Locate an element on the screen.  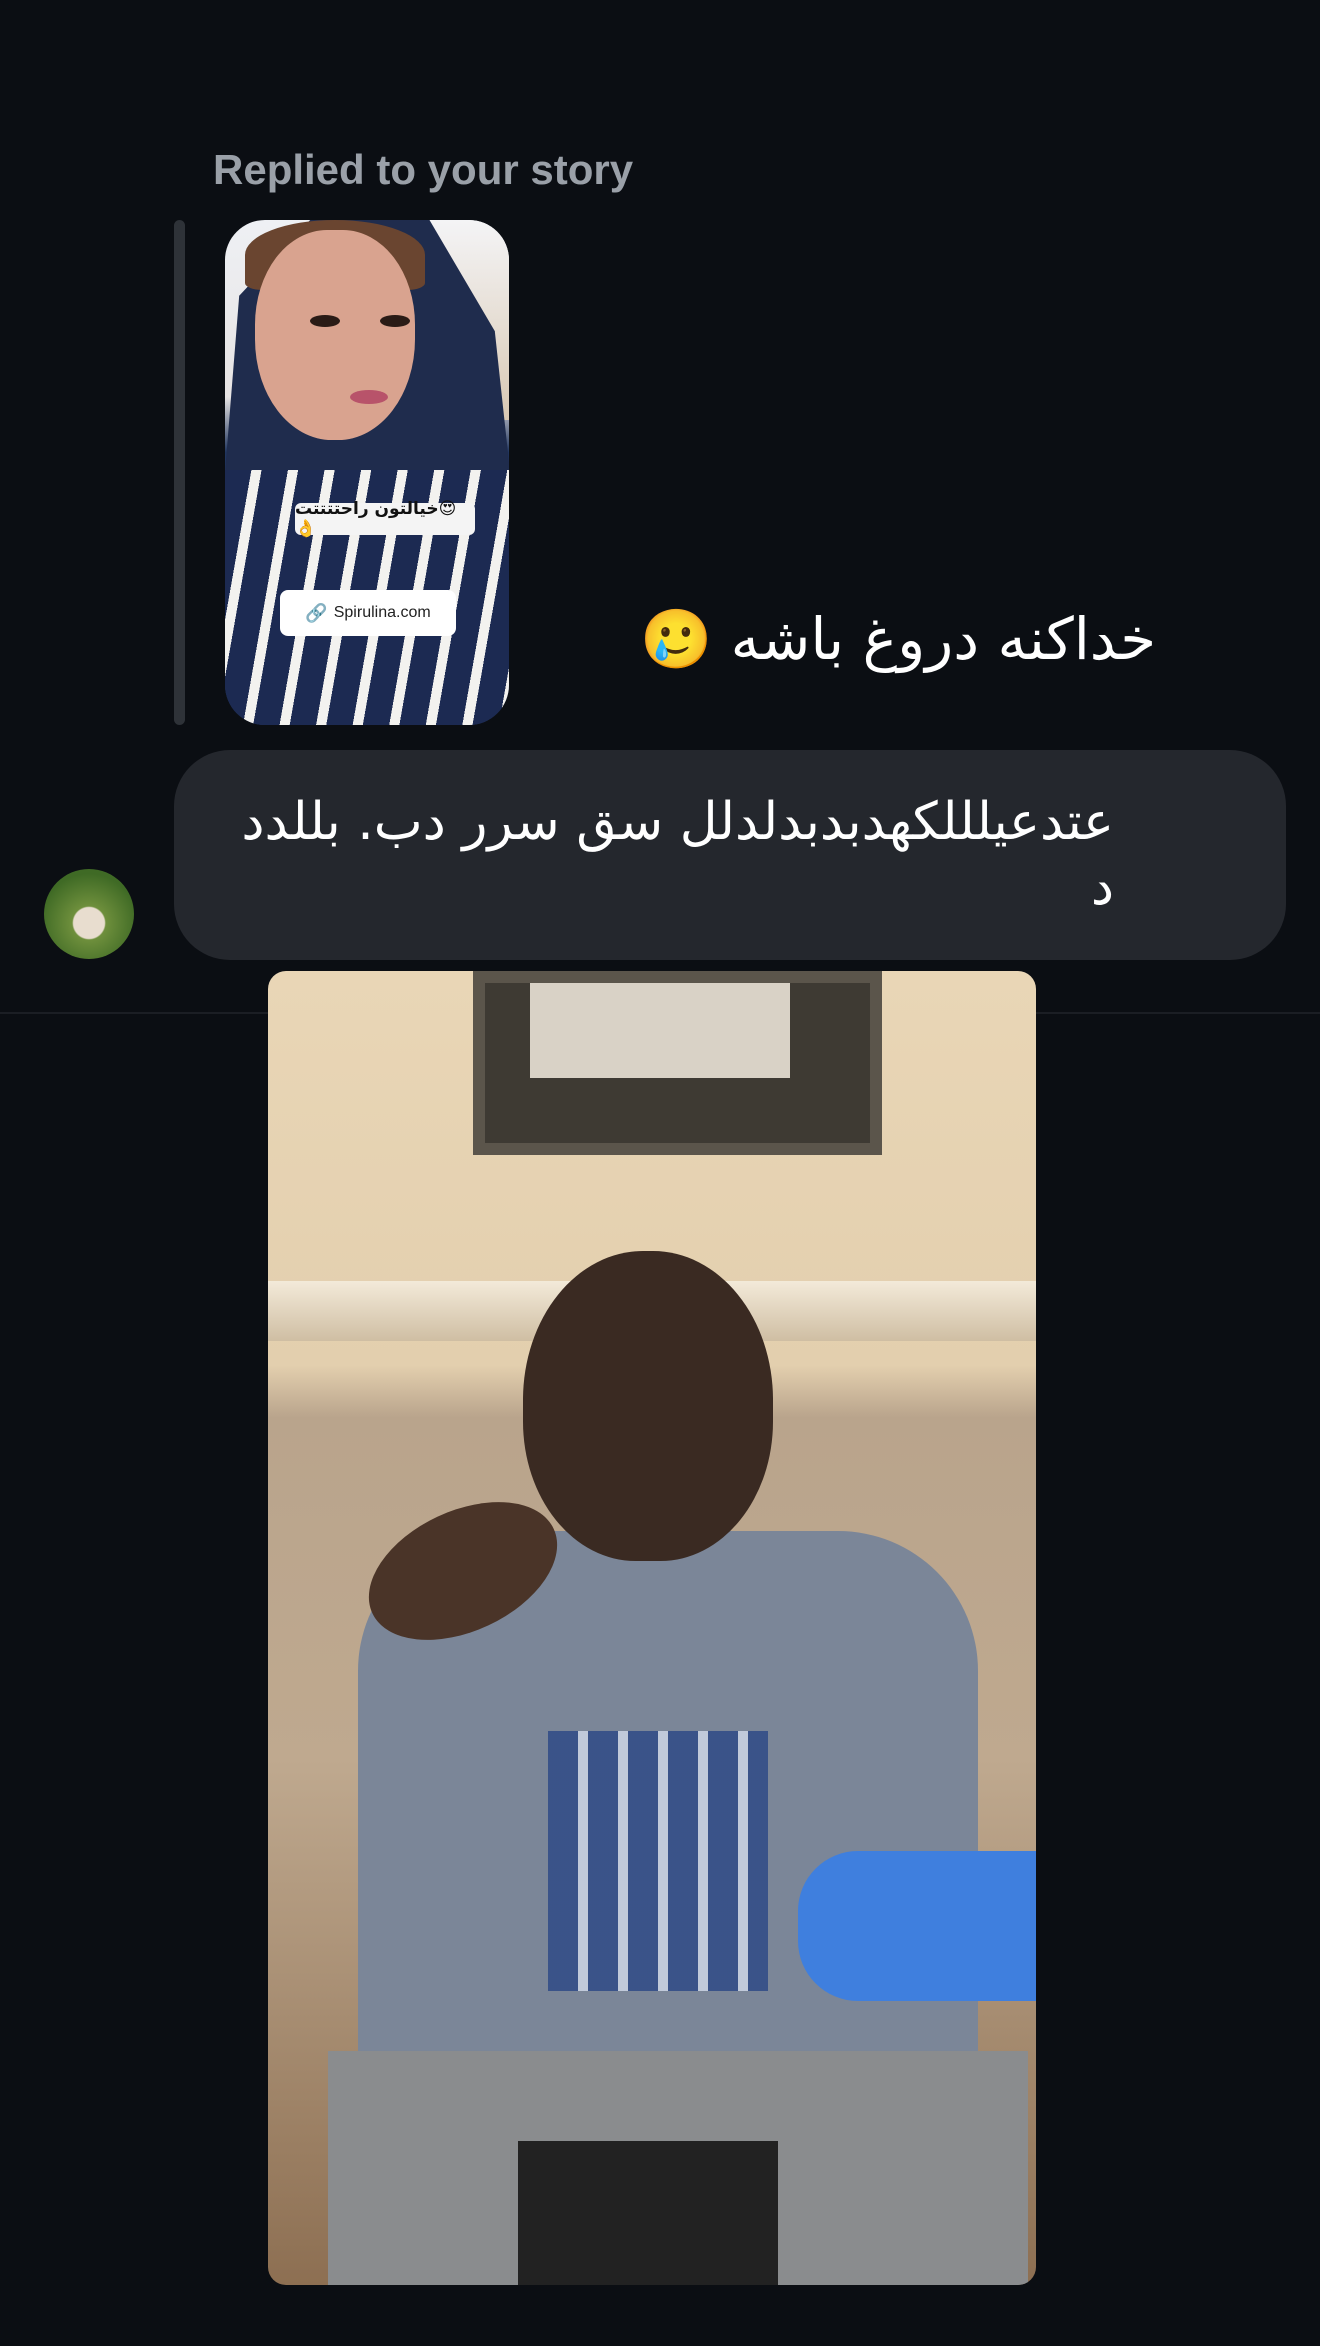
story-link-sticker: 🔗 Spirulina.com is located at coordinates (368, 613).